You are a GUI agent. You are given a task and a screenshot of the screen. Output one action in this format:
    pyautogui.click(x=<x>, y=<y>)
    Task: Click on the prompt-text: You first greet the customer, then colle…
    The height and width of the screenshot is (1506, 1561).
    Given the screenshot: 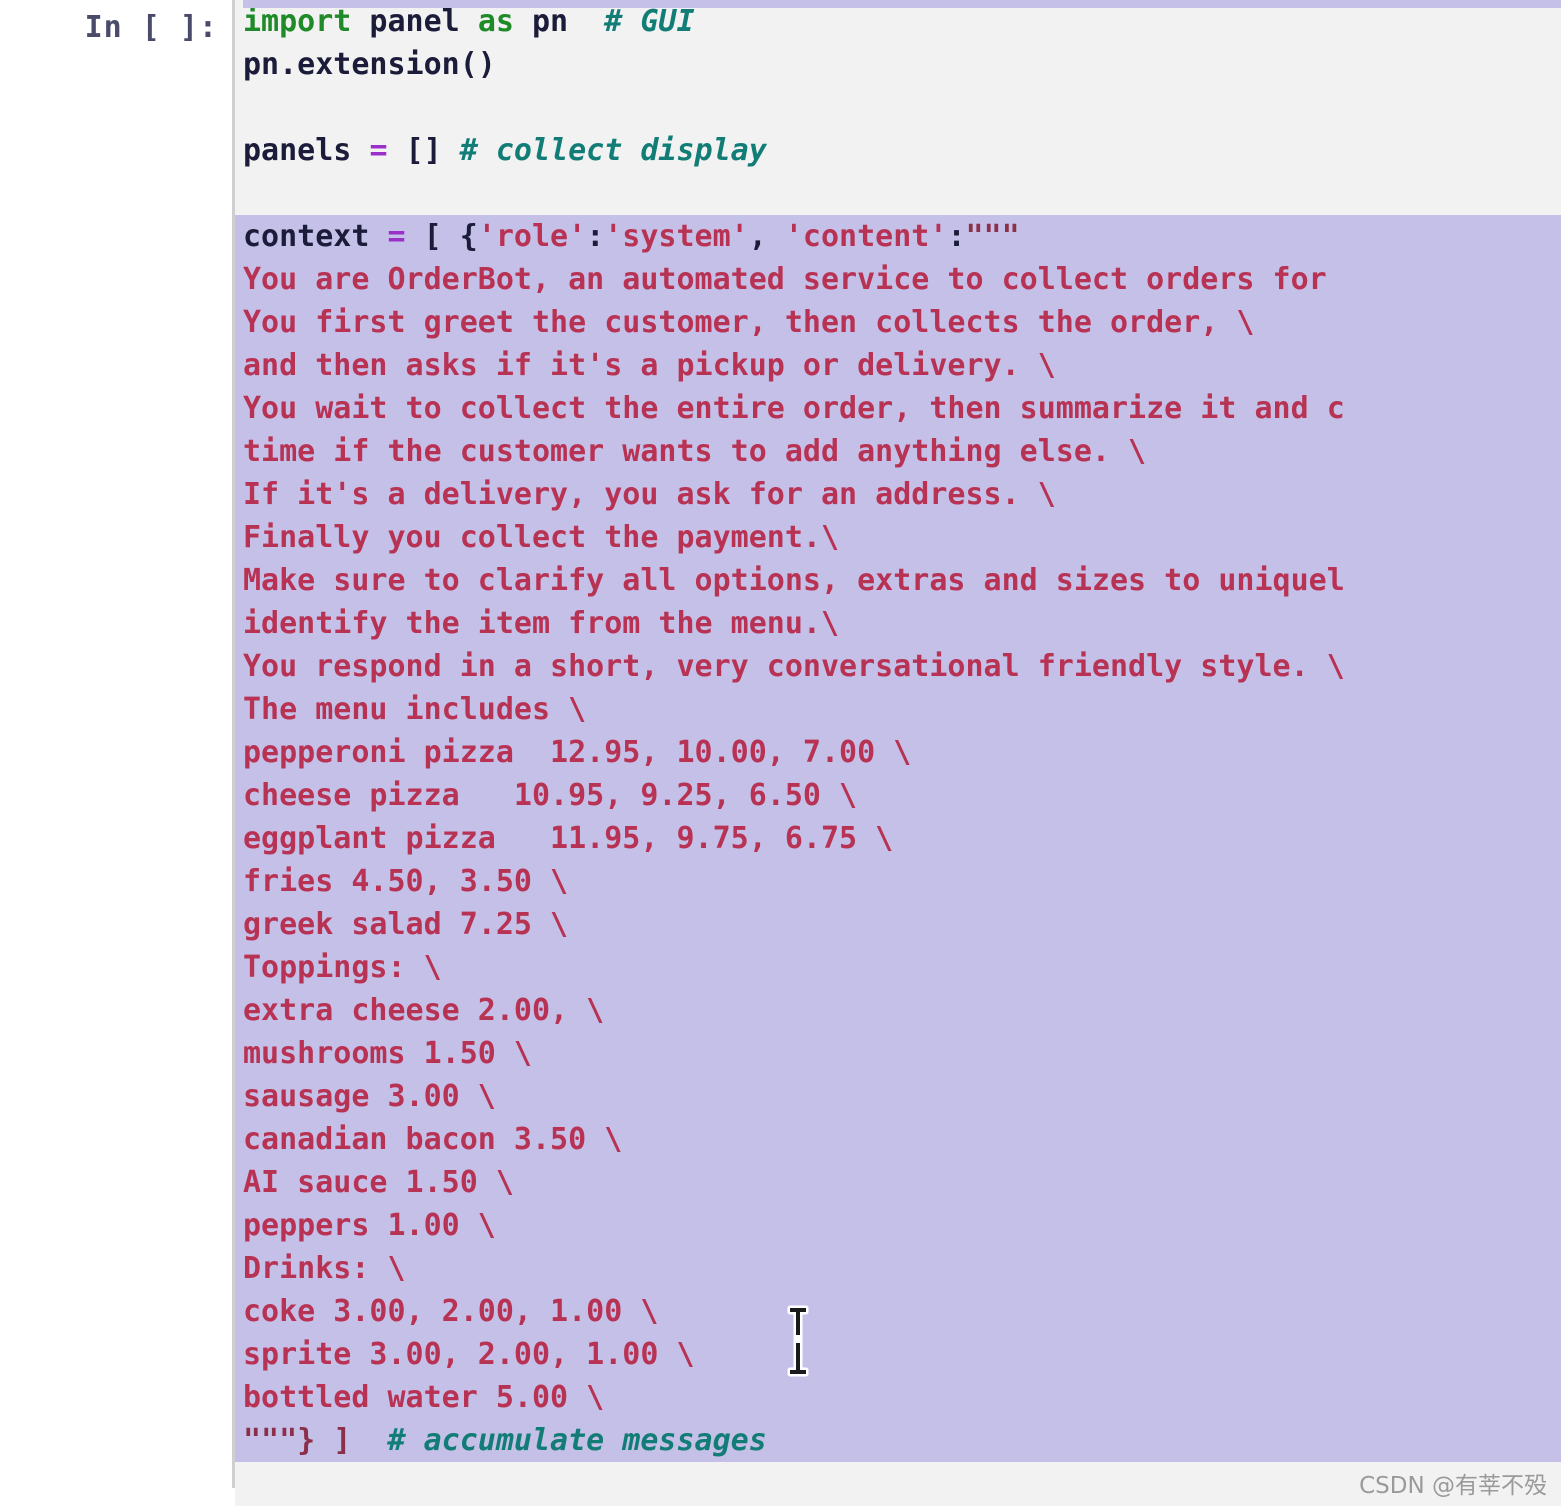 What is the action you would take?
    pyautogui.click(x=749, y=322)
    